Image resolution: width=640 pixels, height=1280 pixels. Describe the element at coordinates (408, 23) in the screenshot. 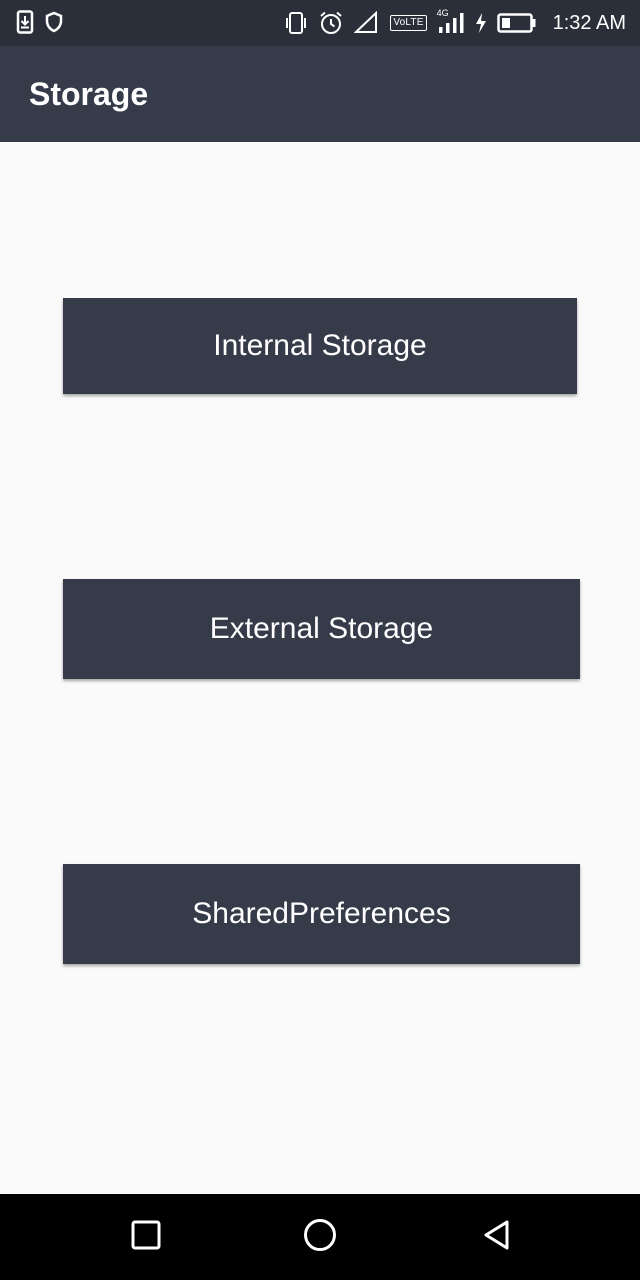

I see `volte-icon: VoLTE` at that location.